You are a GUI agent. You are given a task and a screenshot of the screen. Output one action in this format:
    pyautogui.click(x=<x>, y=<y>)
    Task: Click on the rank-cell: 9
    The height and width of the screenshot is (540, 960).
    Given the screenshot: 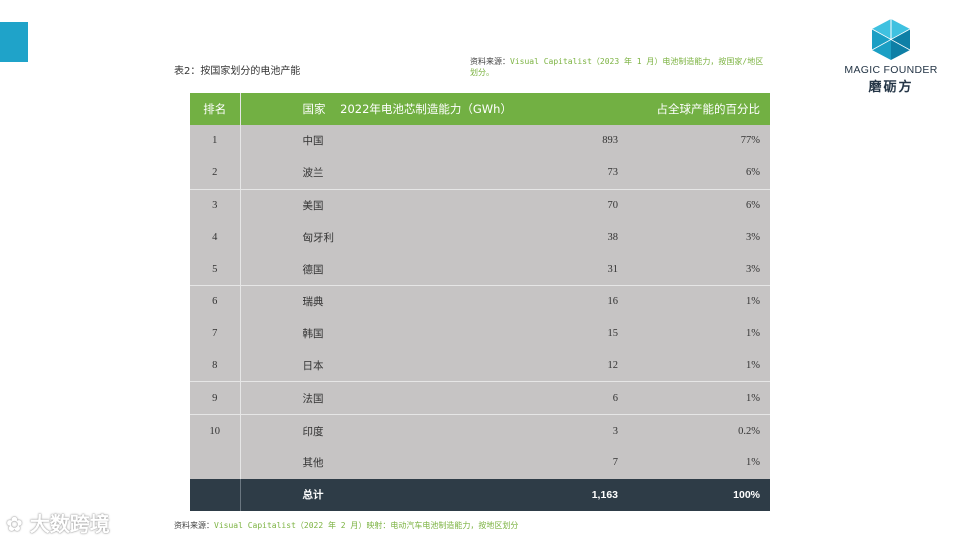 What is the action you would take?
    pyautogui.click(x=215, y=398)
    